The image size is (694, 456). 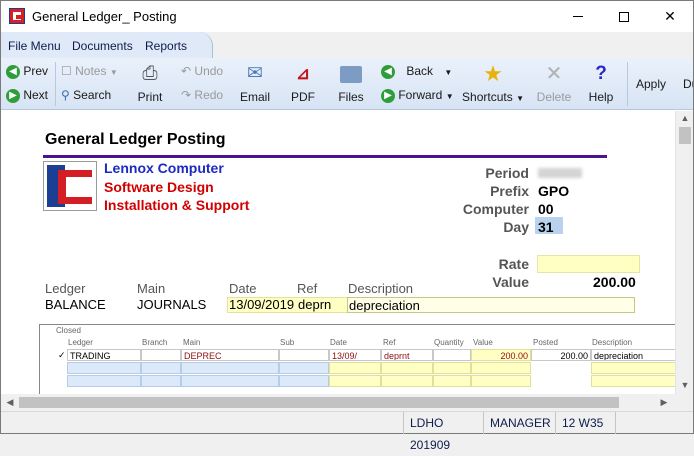 I want to click on redo-button: ↷ Redo, so click(x=202, y=95).